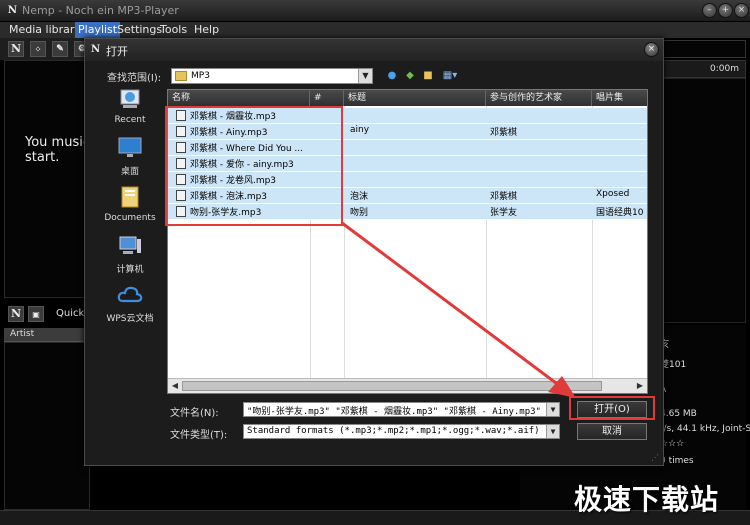 Image resolution: width=750 pixels, height=525 pixels. Describe the element at coordinates (704, 49) in the screenshot. I see `playlist-search` at that location.